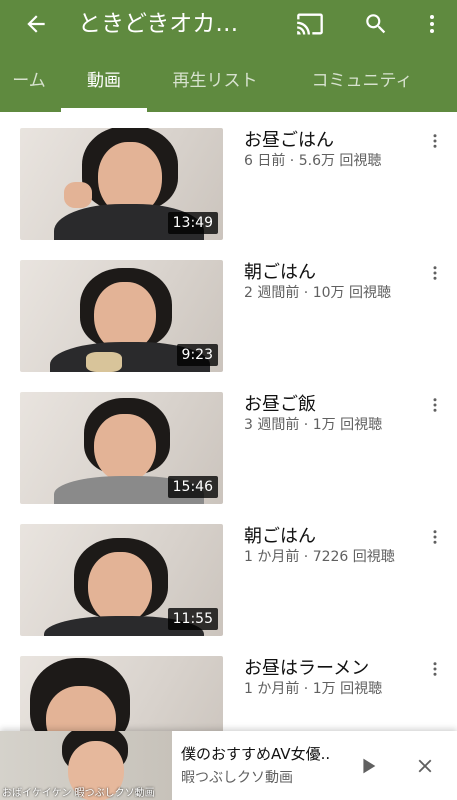 Image resolution: width=457 pixels, height=800 pixels. What do you see at coordinates (280, 403) in the screenshot?
I see `video-title: お昼ご飯` at bounding box center [280, 403].